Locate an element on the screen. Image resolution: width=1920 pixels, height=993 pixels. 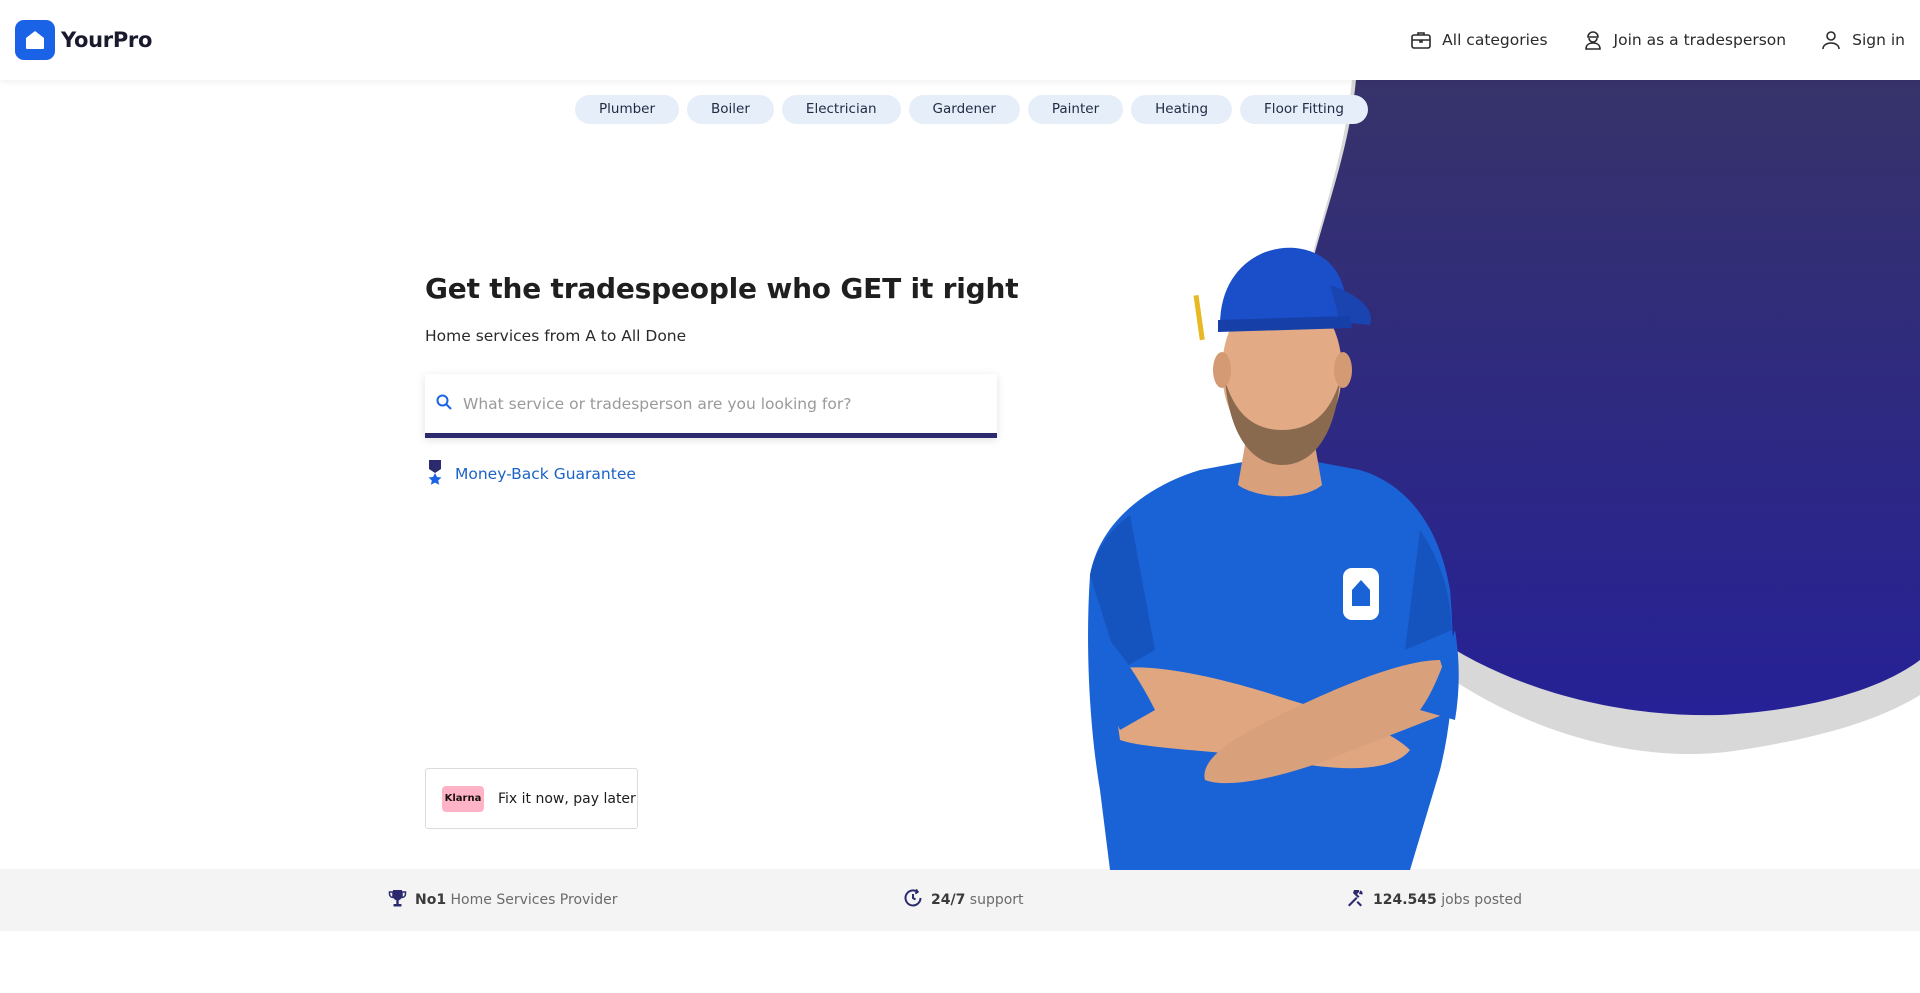
user-icon is located at coordinates (1831, 40).